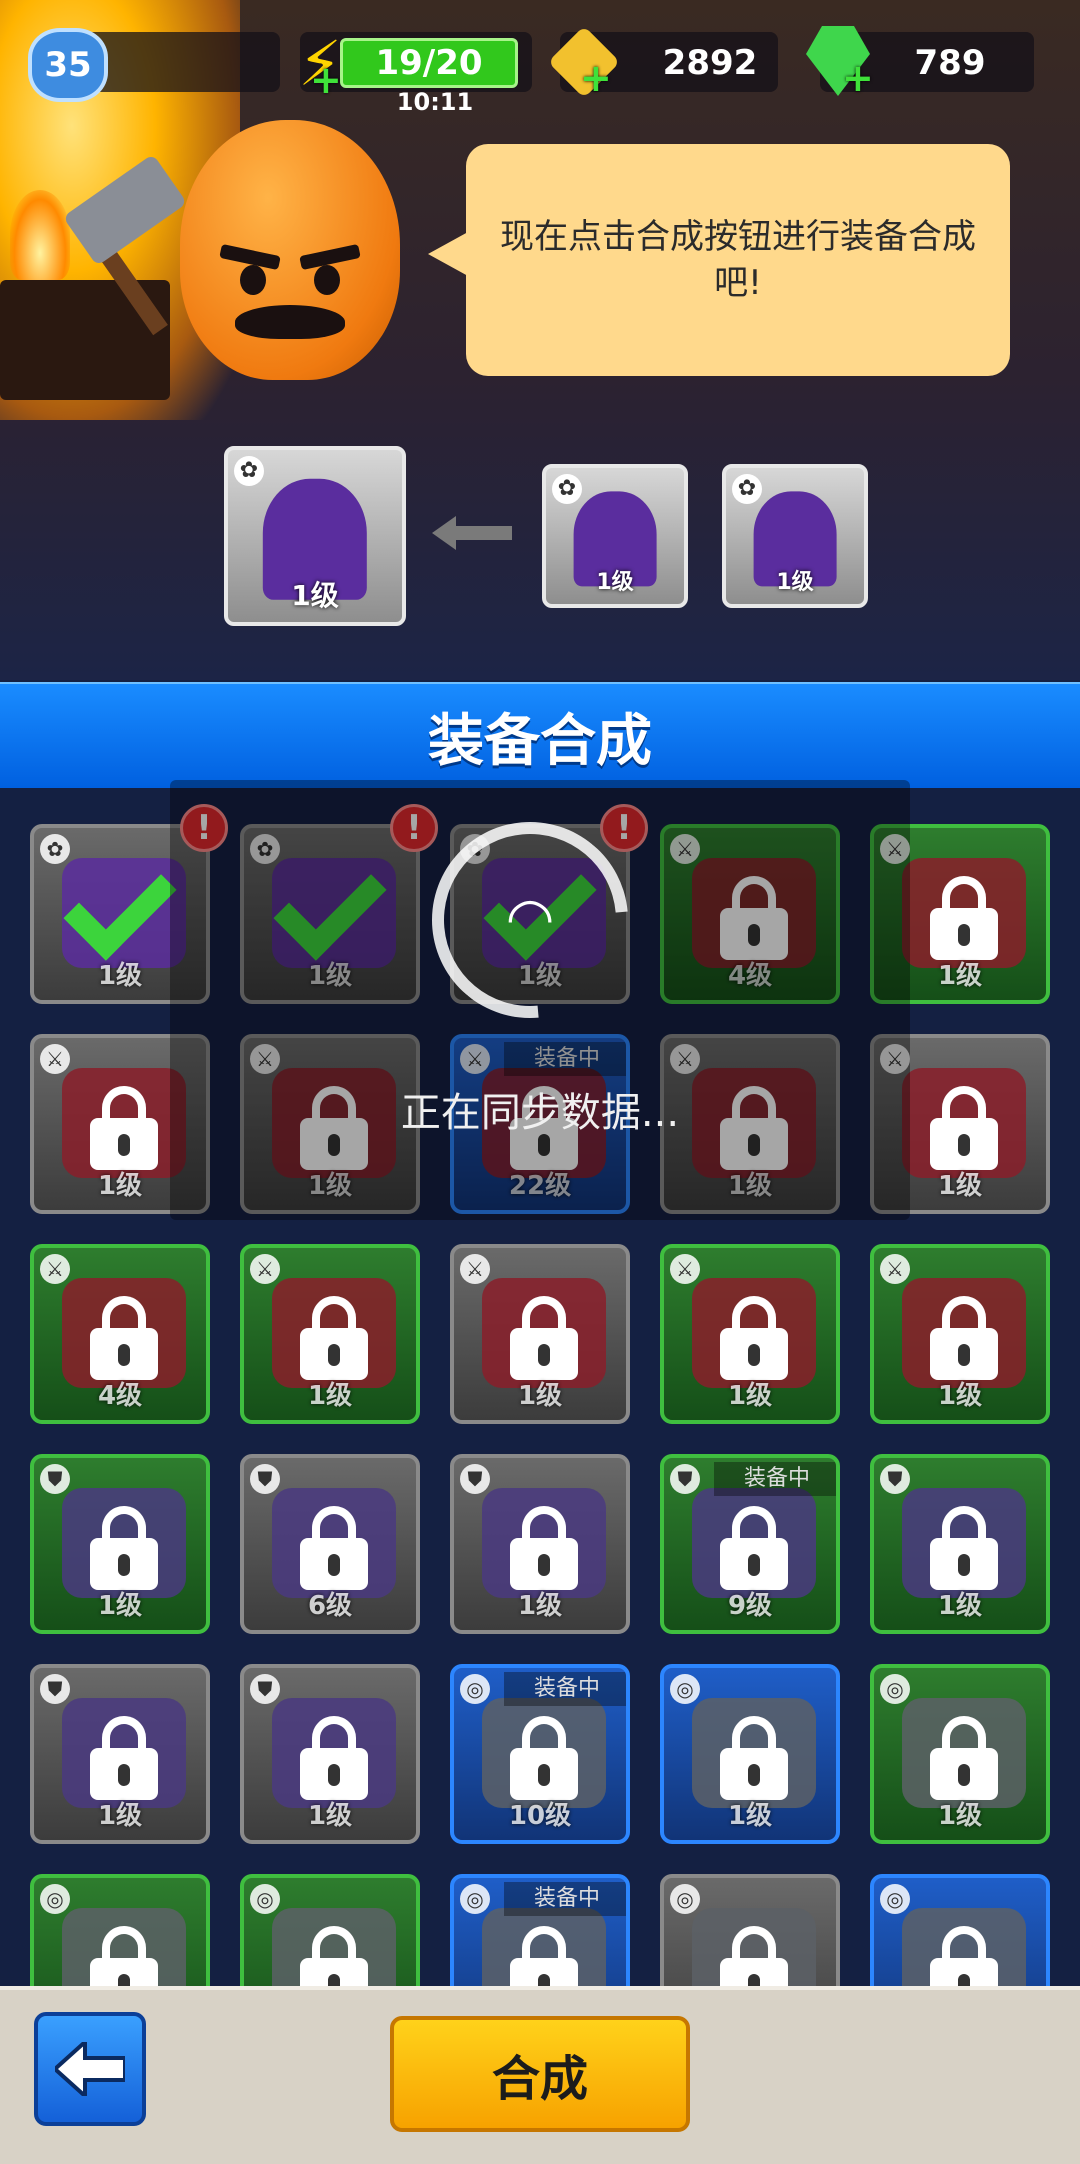  I want to click on tutorial-message: 现在点击合成按钮进行装备合成吧!, so click(738, 260).